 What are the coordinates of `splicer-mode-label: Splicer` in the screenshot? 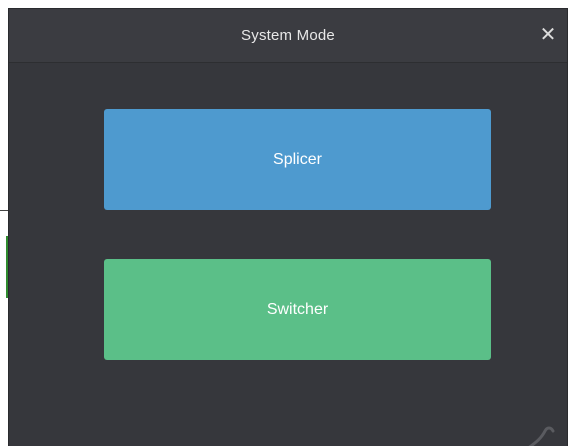 It's located at (297, 159).